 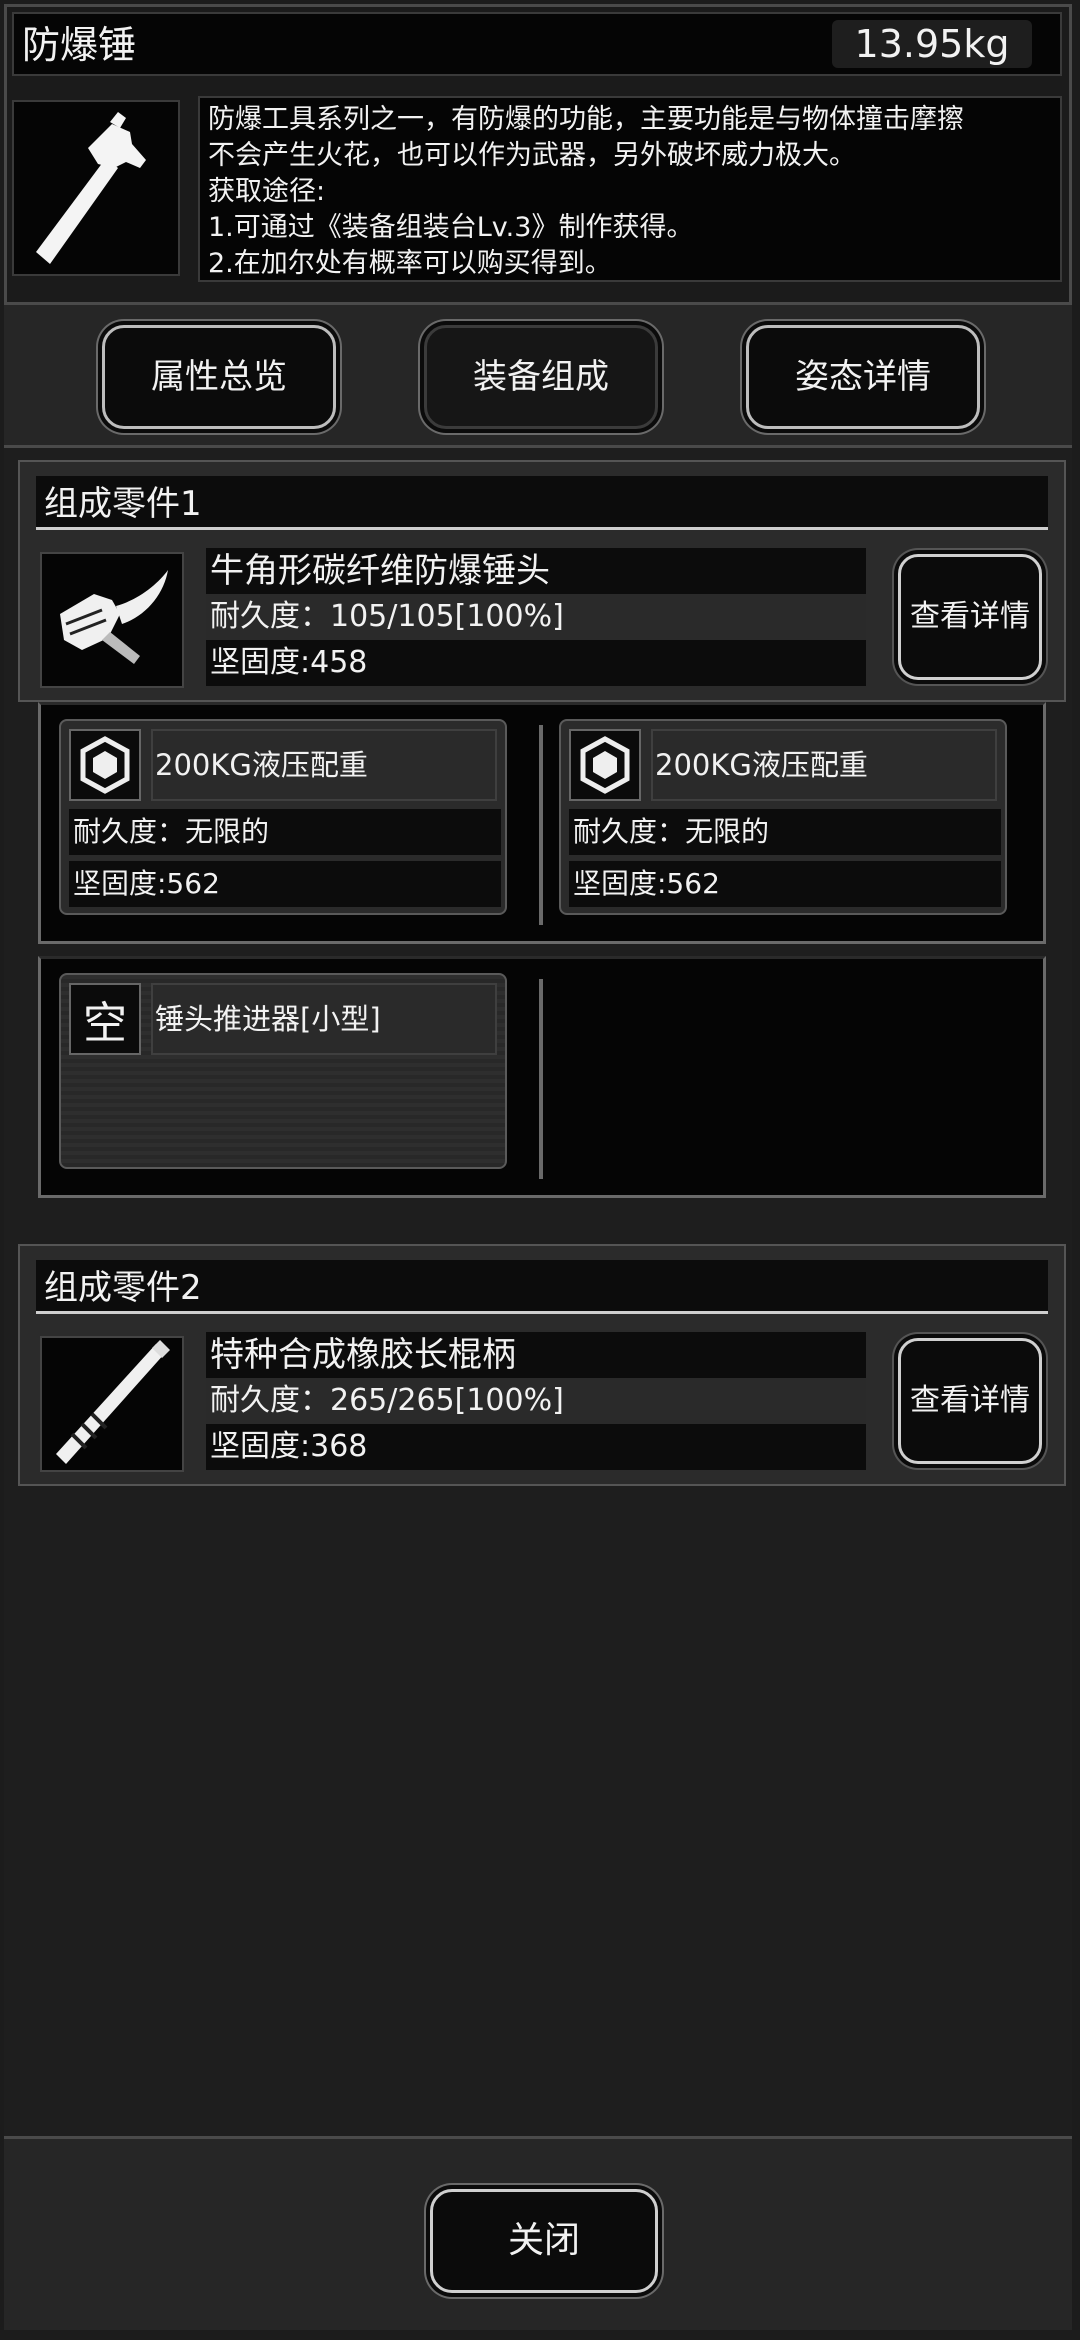 I want to click on description-line: 不会产生火花，也可以作为武器，另外破坏威力极大。, so click(x=532, y=155).